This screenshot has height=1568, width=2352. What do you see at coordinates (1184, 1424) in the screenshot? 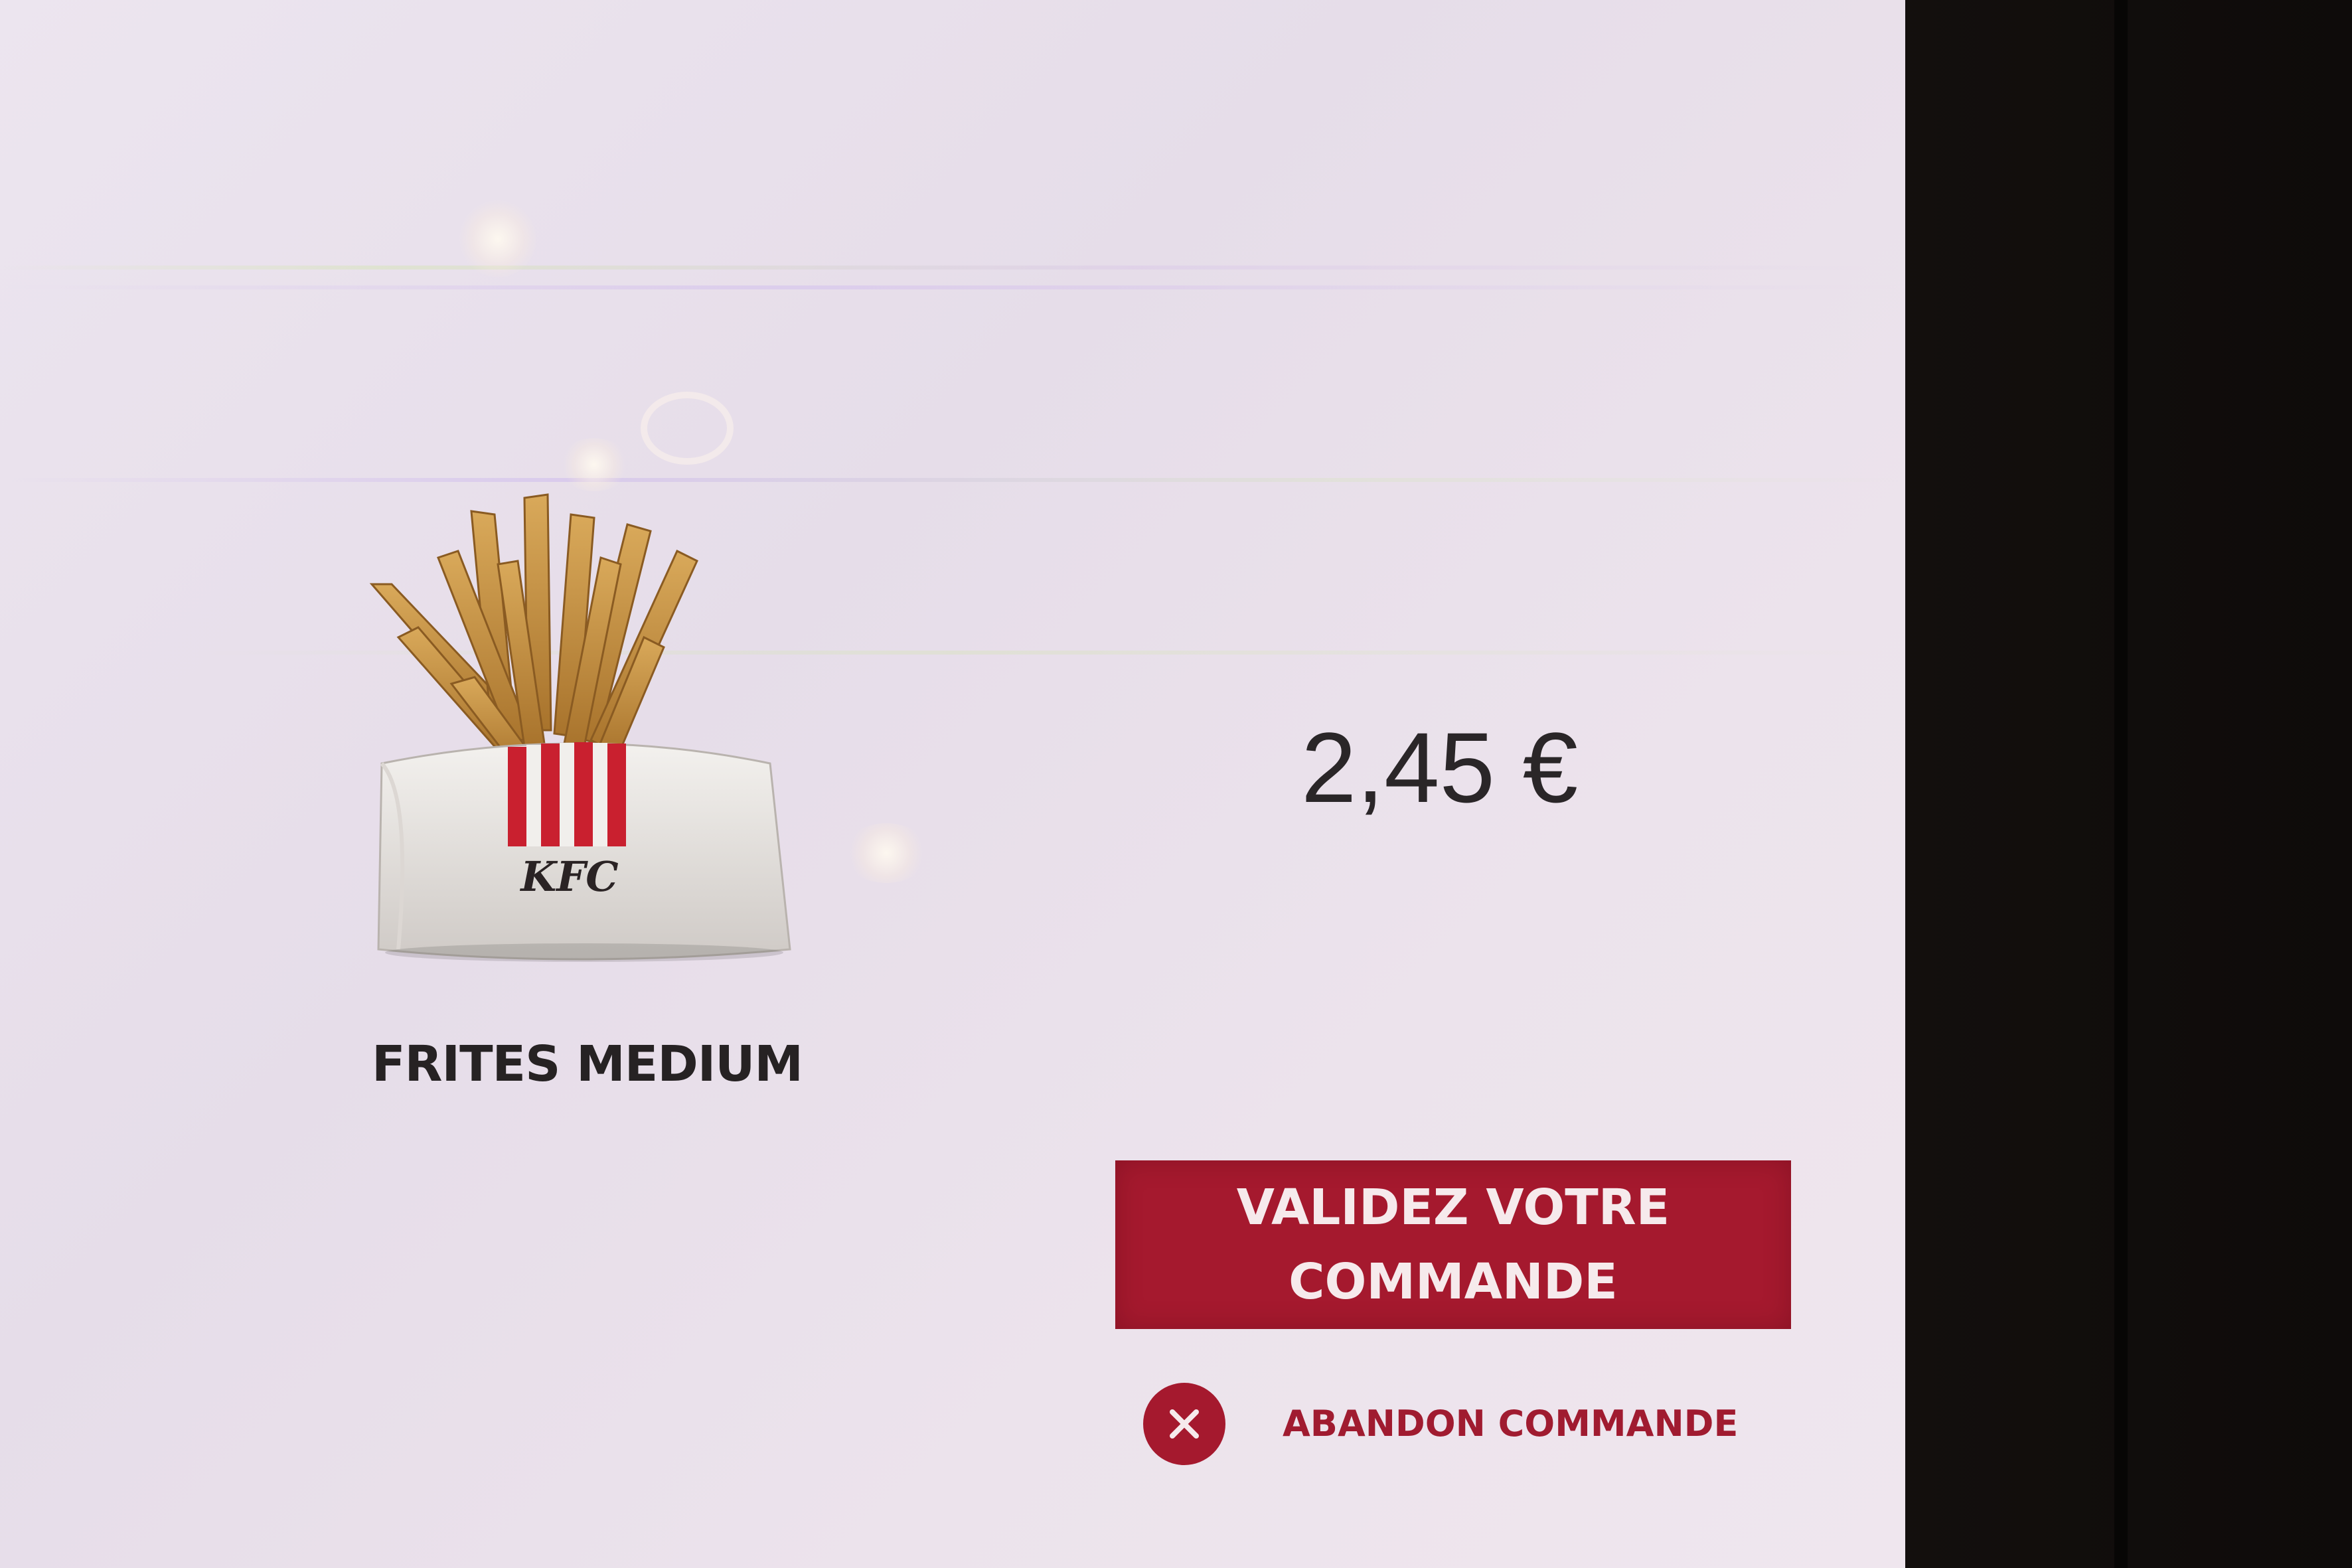
I see `close-icon` at bounding box center [1184, 1424].